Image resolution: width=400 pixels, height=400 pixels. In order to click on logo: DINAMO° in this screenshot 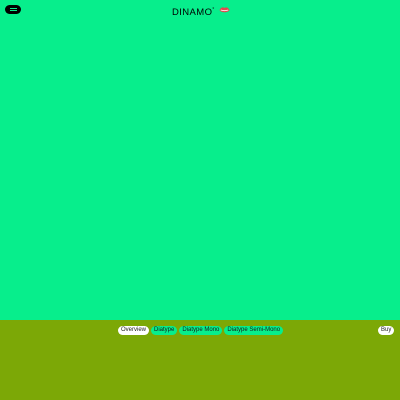, I will do `click(201, 11)`.